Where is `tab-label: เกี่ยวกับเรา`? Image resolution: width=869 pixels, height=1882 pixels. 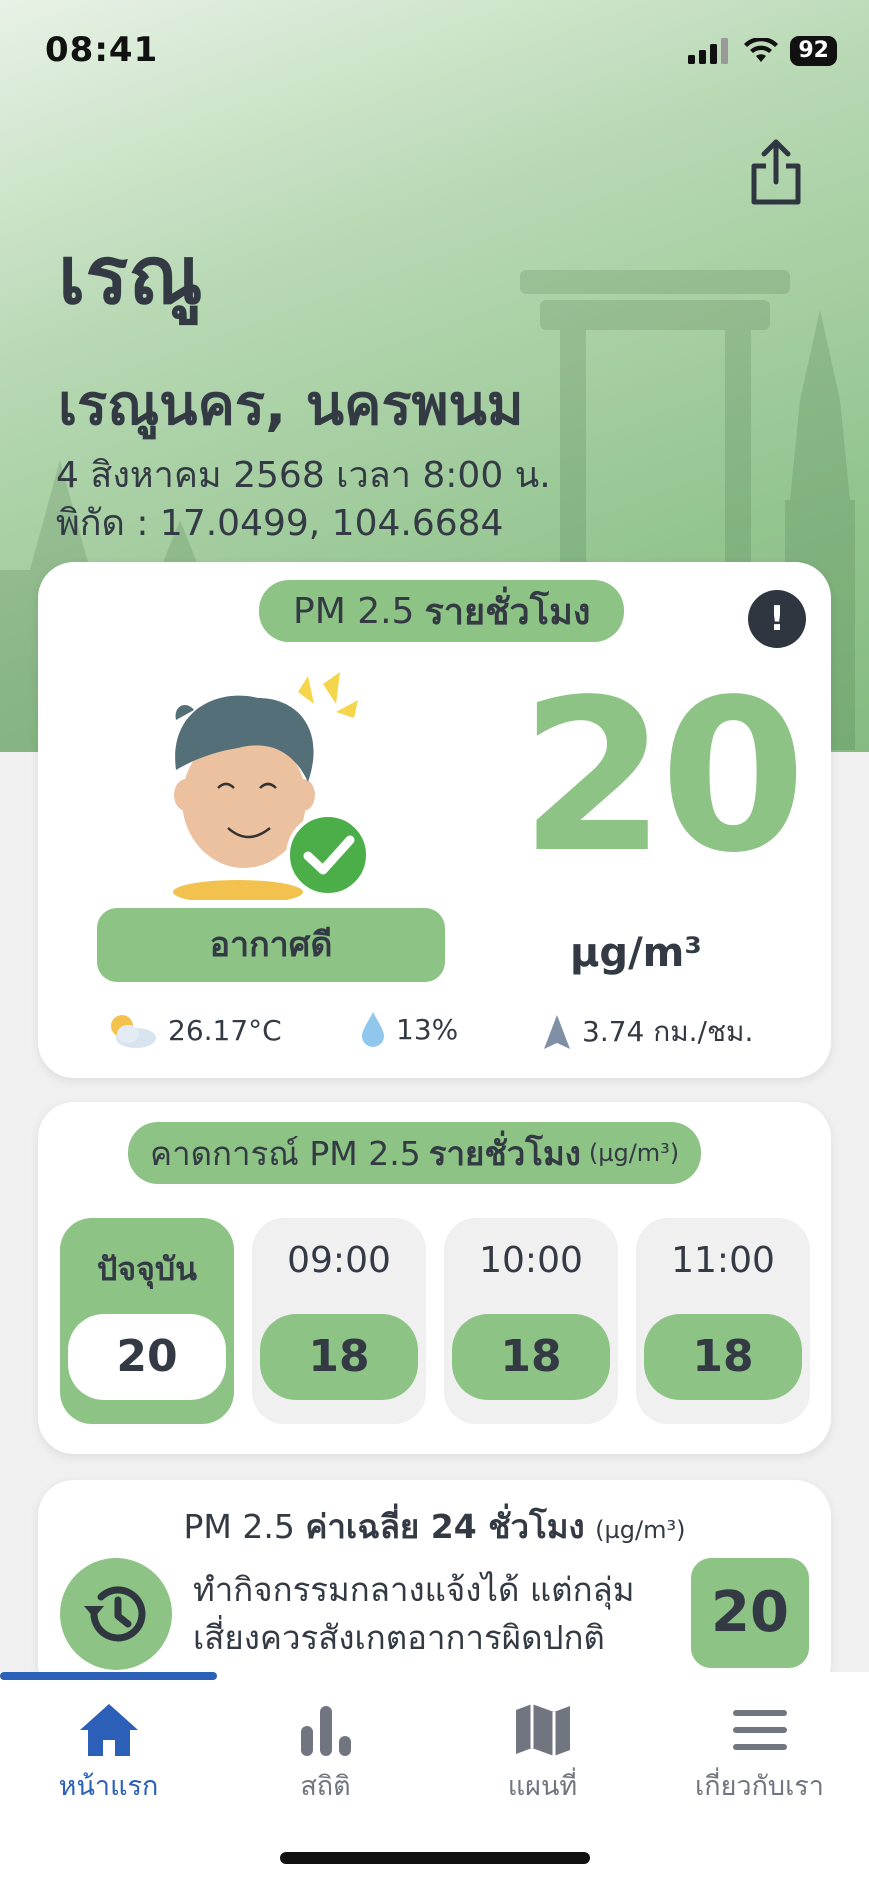
tab-label: เกี่ยวกับเรา is located at coordinates (759, 1786).